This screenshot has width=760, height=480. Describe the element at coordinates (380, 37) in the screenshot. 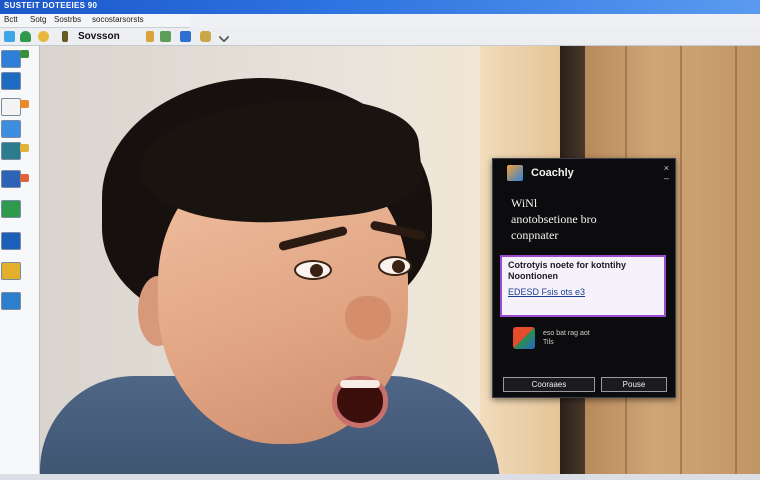

I see `toolbar: Sovsson` at that location.